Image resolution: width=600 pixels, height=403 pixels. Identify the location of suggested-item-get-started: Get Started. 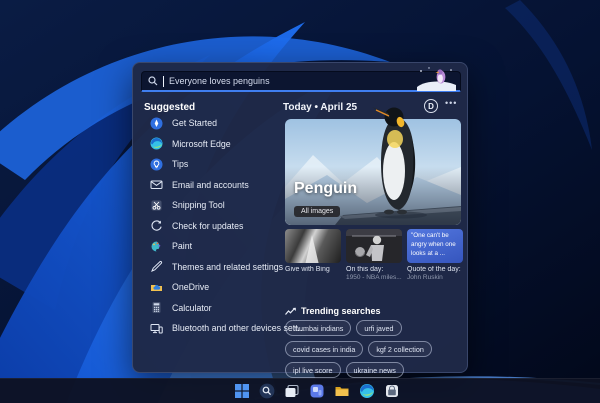
(208, 123).